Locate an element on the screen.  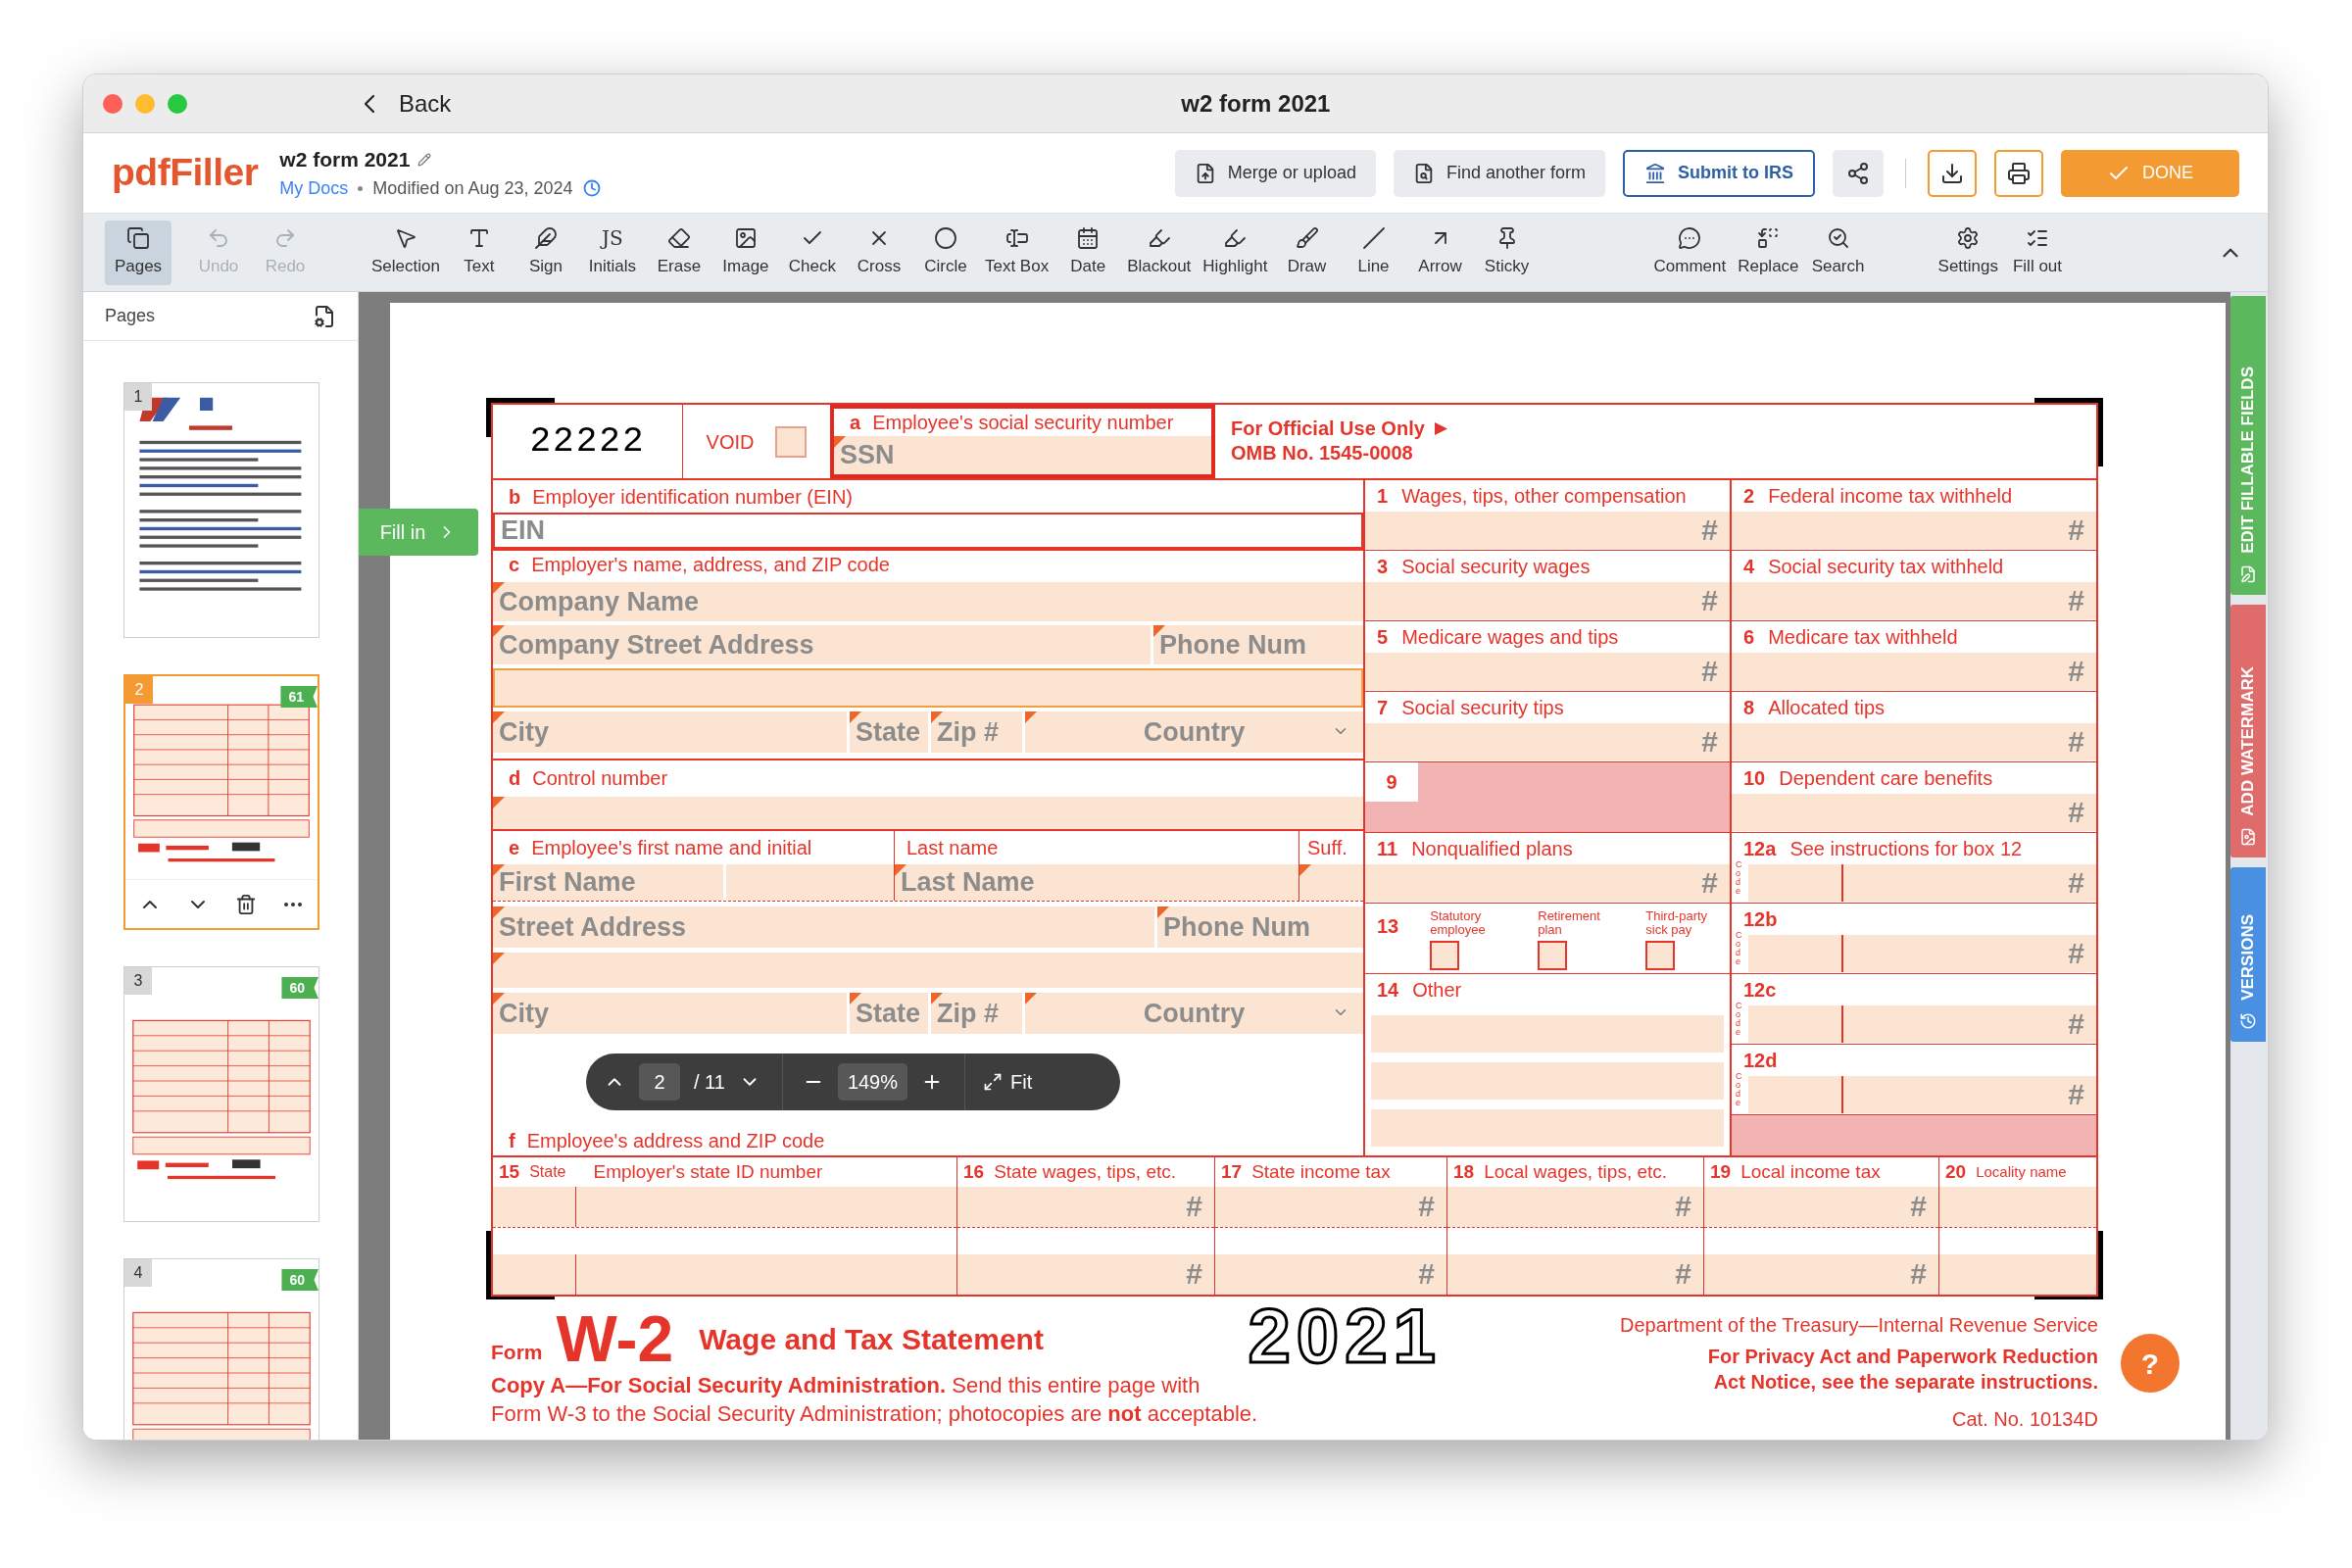
share-button is located at coordinates (1858, 173).